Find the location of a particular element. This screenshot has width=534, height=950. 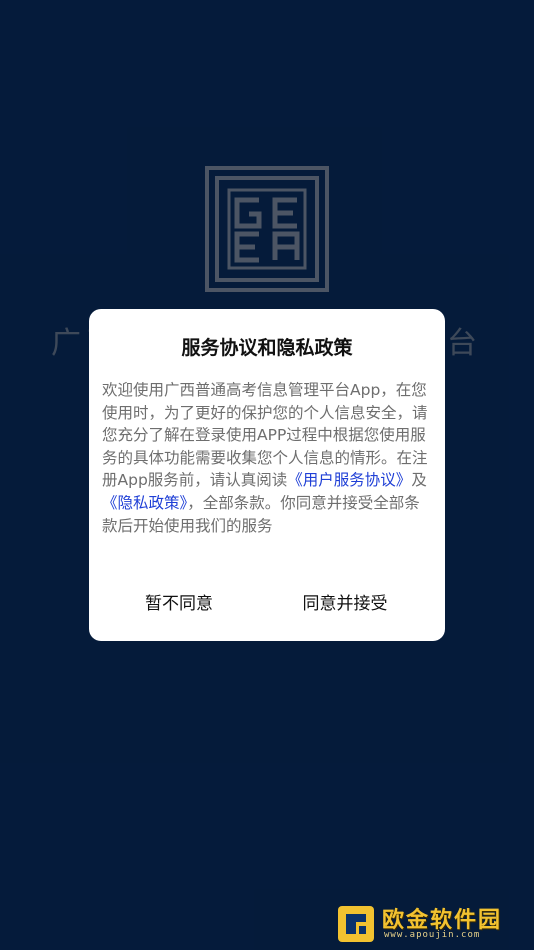

privacy-policy-link: 《隐私政策》 is located at coordinates (144, 503).